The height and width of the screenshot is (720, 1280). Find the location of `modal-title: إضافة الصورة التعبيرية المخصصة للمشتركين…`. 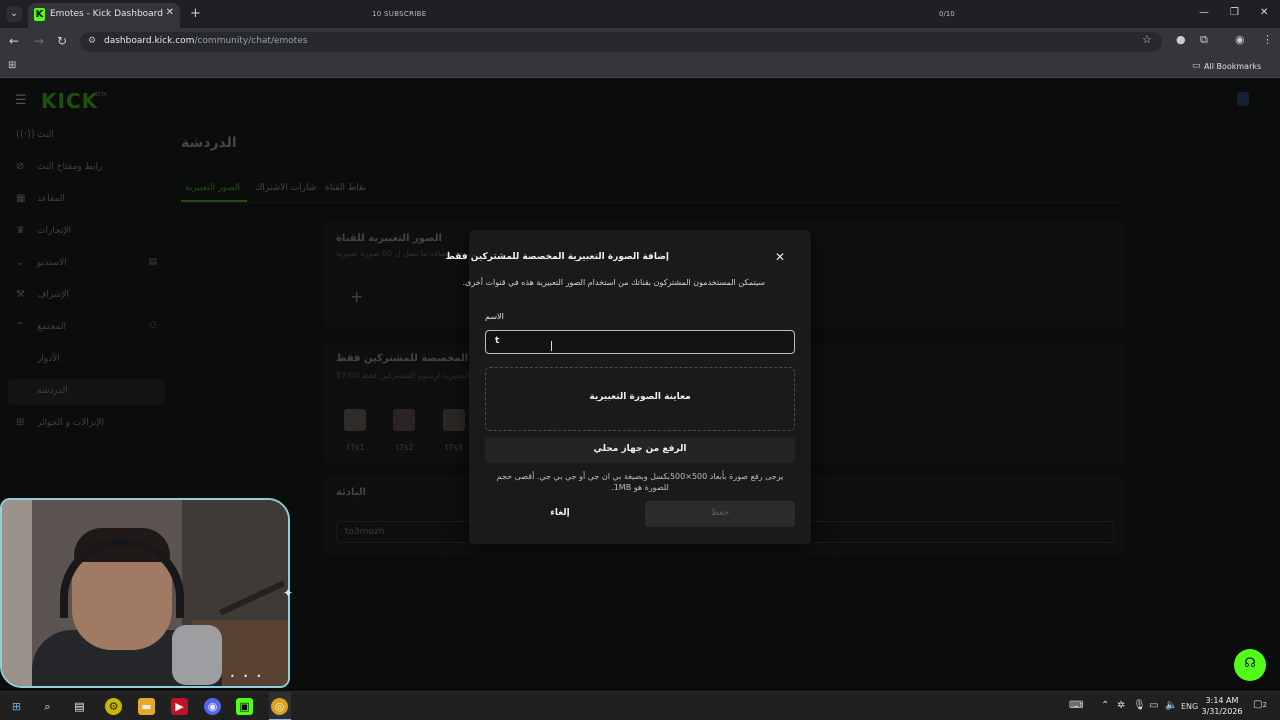

modal-title: إضافة الصورة التعبيرية المخصصة للمشتركين… is located at coordinates (557, 257).